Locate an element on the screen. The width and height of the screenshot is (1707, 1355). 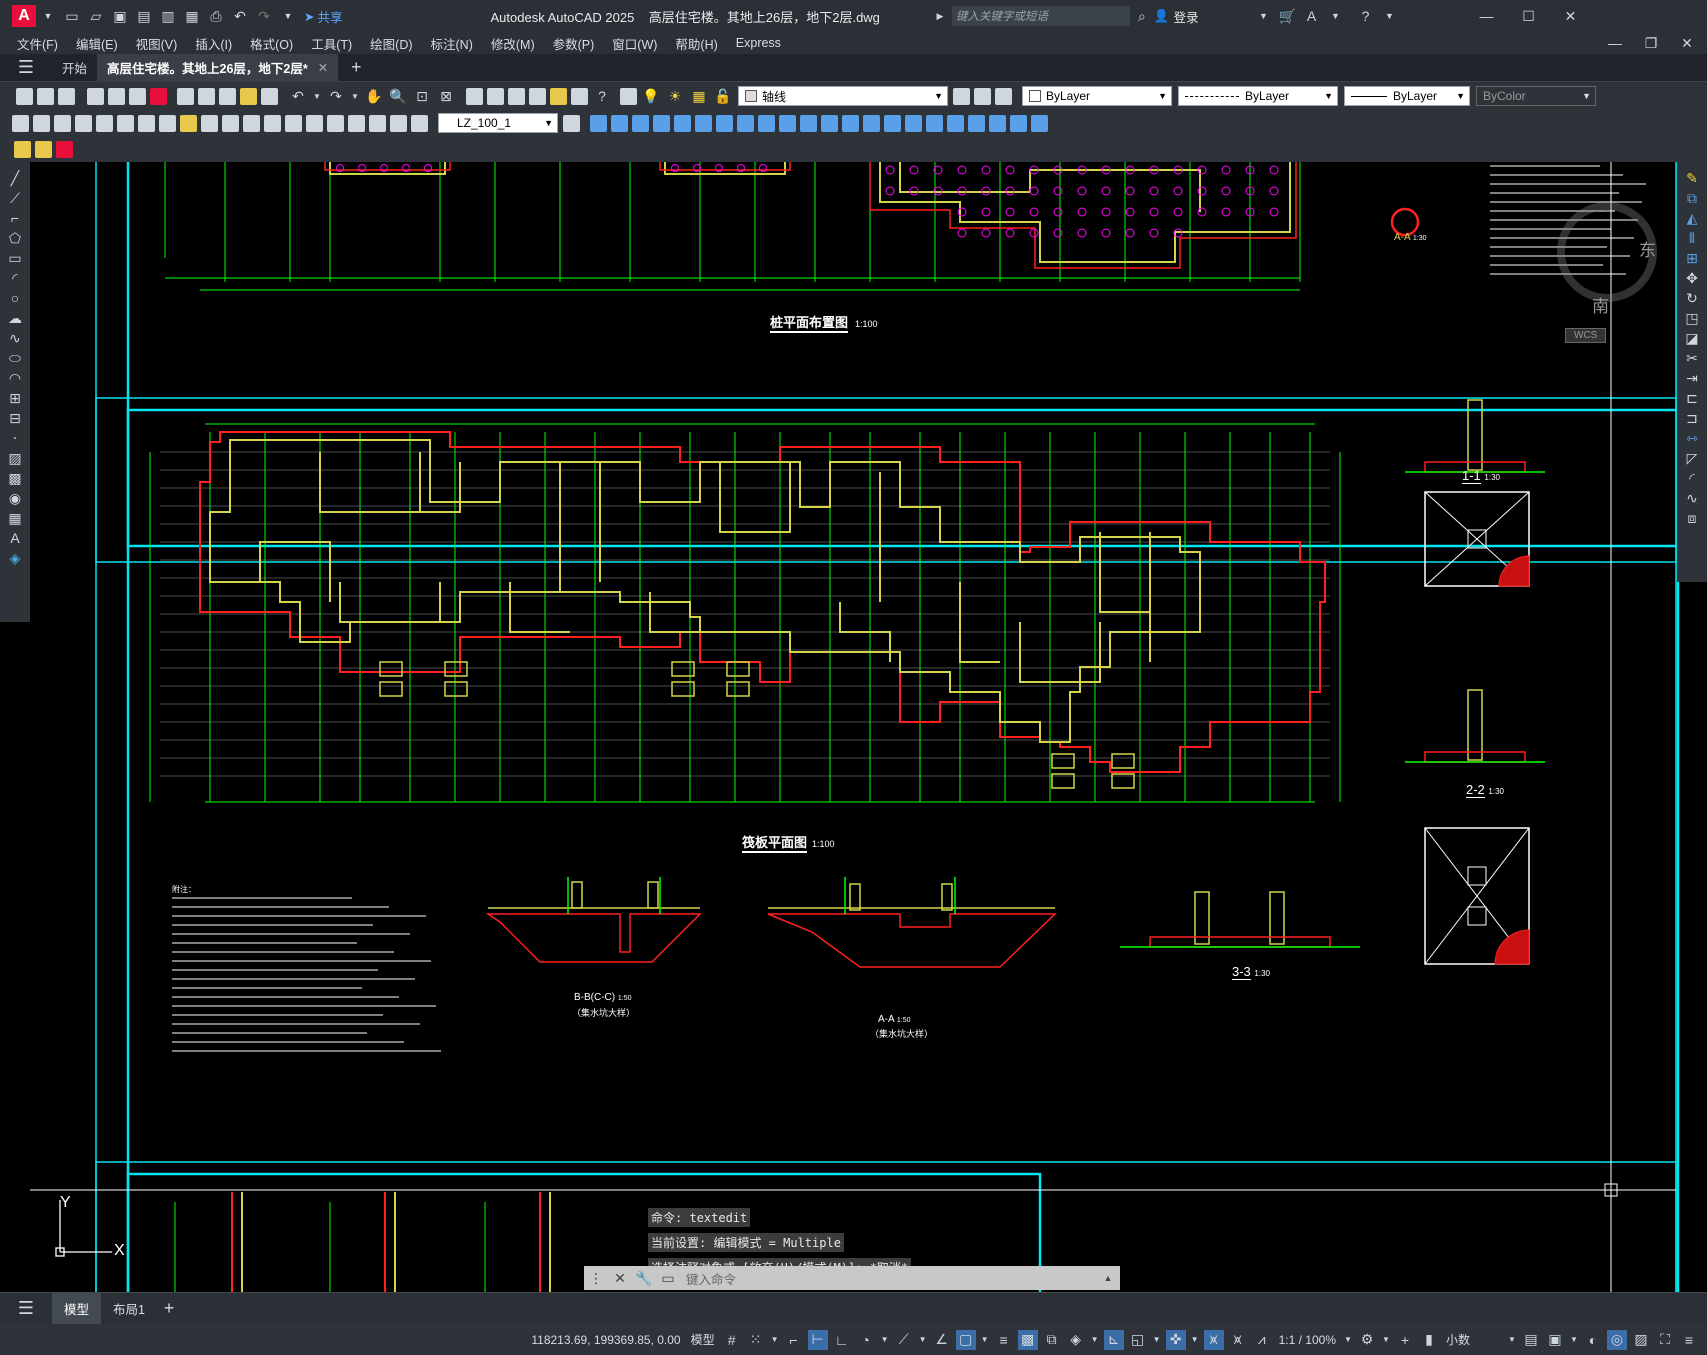
units-dropdown-icon: ▼ is located at coordinates (1512, 1340).